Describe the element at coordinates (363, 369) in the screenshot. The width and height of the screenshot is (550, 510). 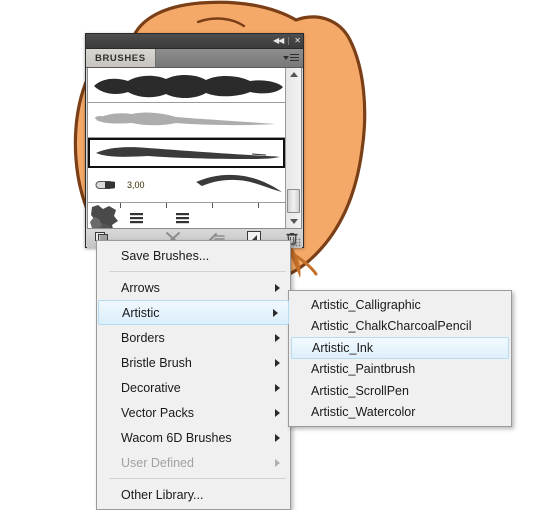
I see `submenu-item-label: Artistic_Paintbrush` at that location.